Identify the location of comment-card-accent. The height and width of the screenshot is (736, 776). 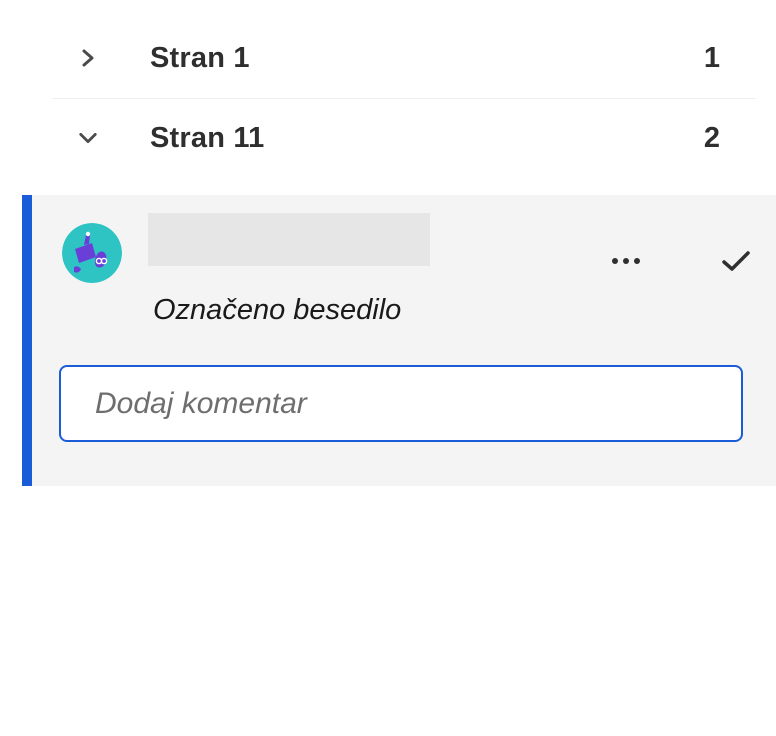
(27, 340).